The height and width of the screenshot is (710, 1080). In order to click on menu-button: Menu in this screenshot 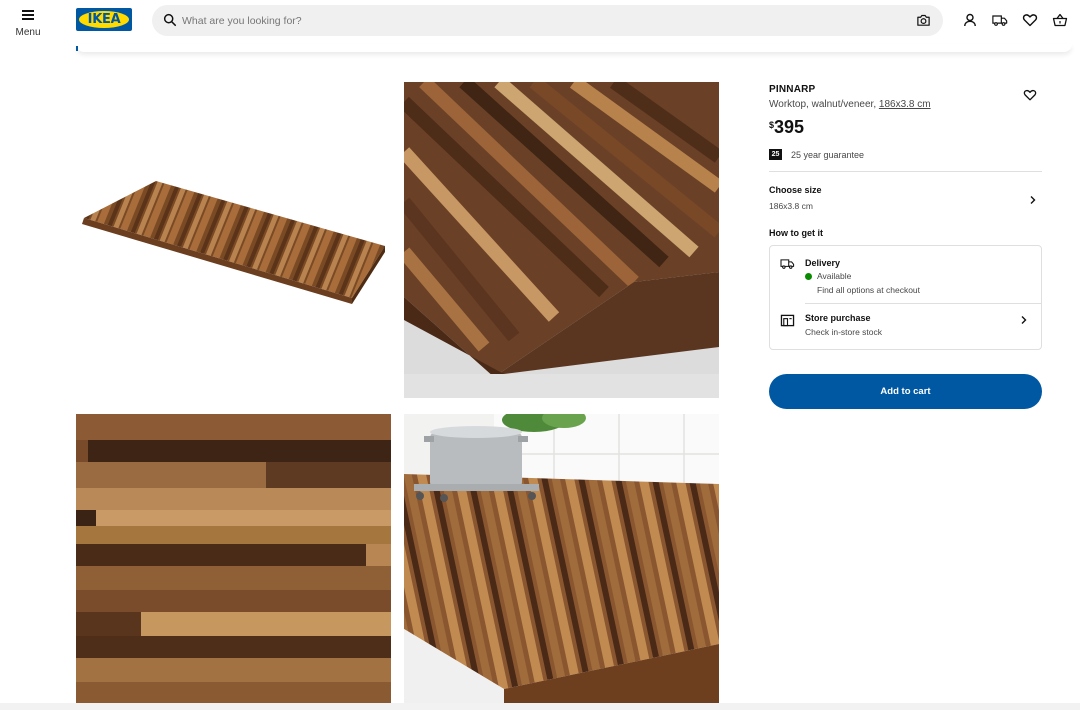, I will do `click(28, 25)`.